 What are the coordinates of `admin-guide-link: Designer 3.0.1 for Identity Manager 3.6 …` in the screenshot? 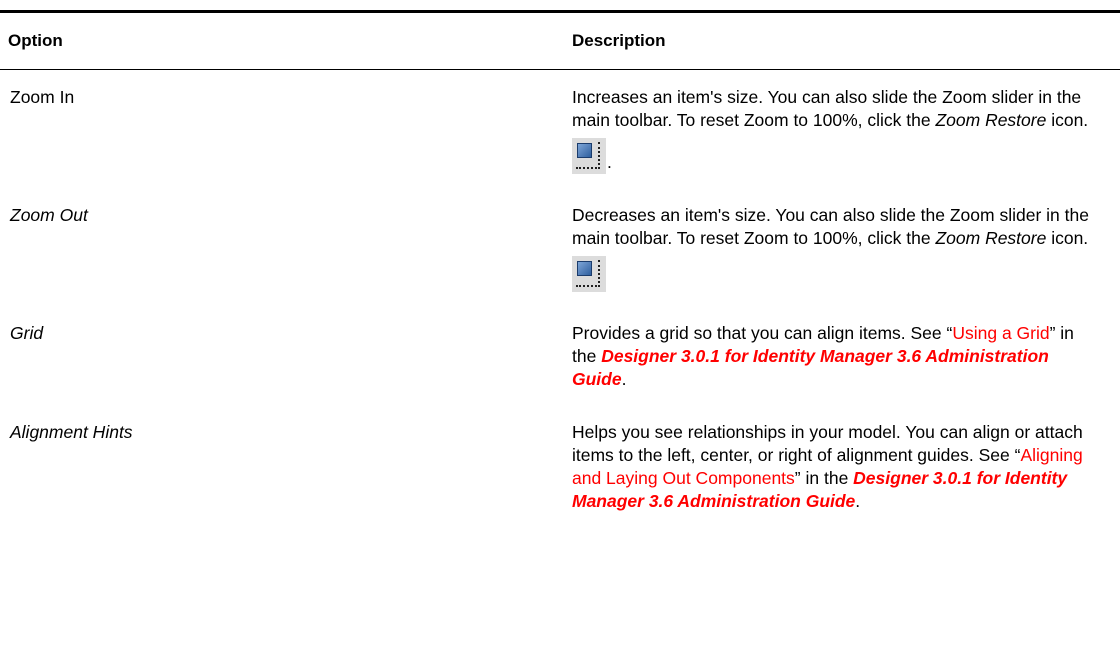 It's located at (810, 367).